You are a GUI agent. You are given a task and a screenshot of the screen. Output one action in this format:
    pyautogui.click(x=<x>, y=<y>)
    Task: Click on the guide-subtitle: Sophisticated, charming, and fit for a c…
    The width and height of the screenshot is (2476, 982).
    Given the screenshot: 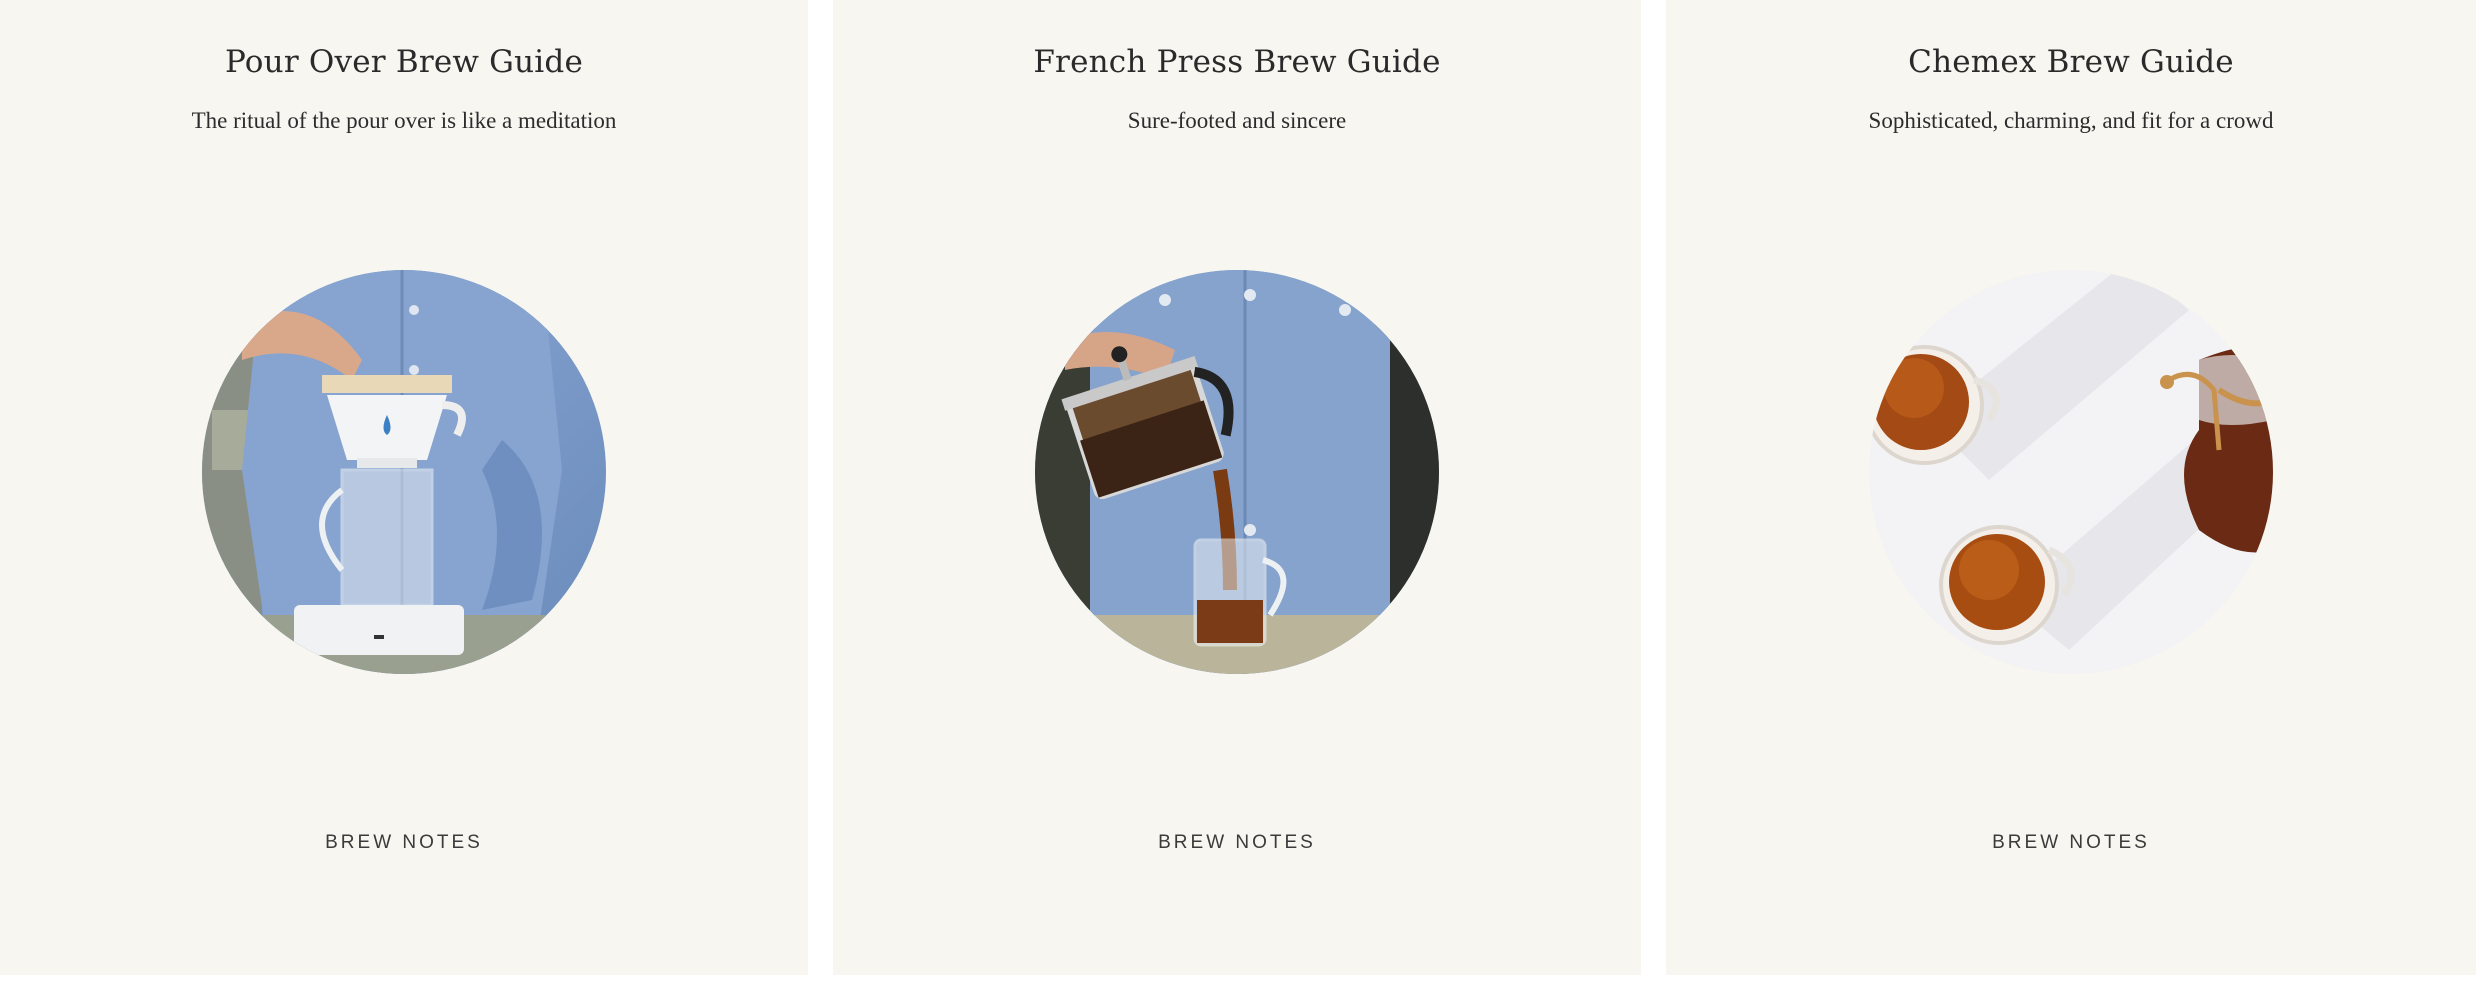 What is the action you would take?
    pyautogui.click(x=2071, y=120)
    